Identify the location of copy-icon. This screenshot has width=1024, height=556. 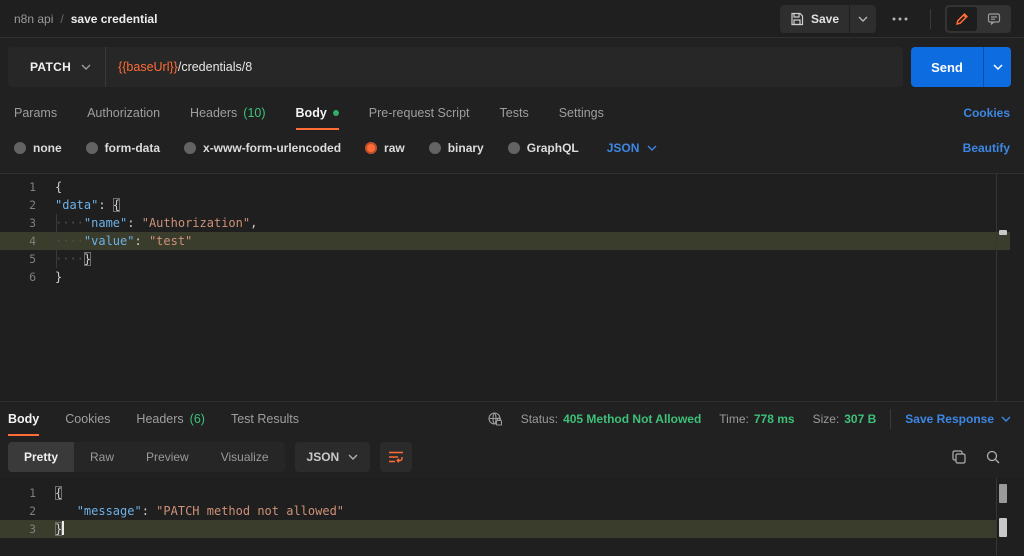
(959, 457).